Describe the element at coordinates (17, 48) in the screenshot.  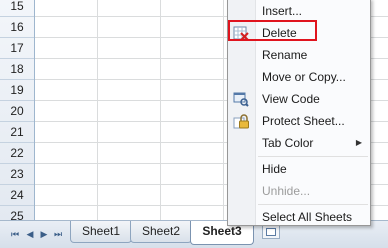
I see `row-header-17: 17` at that location.